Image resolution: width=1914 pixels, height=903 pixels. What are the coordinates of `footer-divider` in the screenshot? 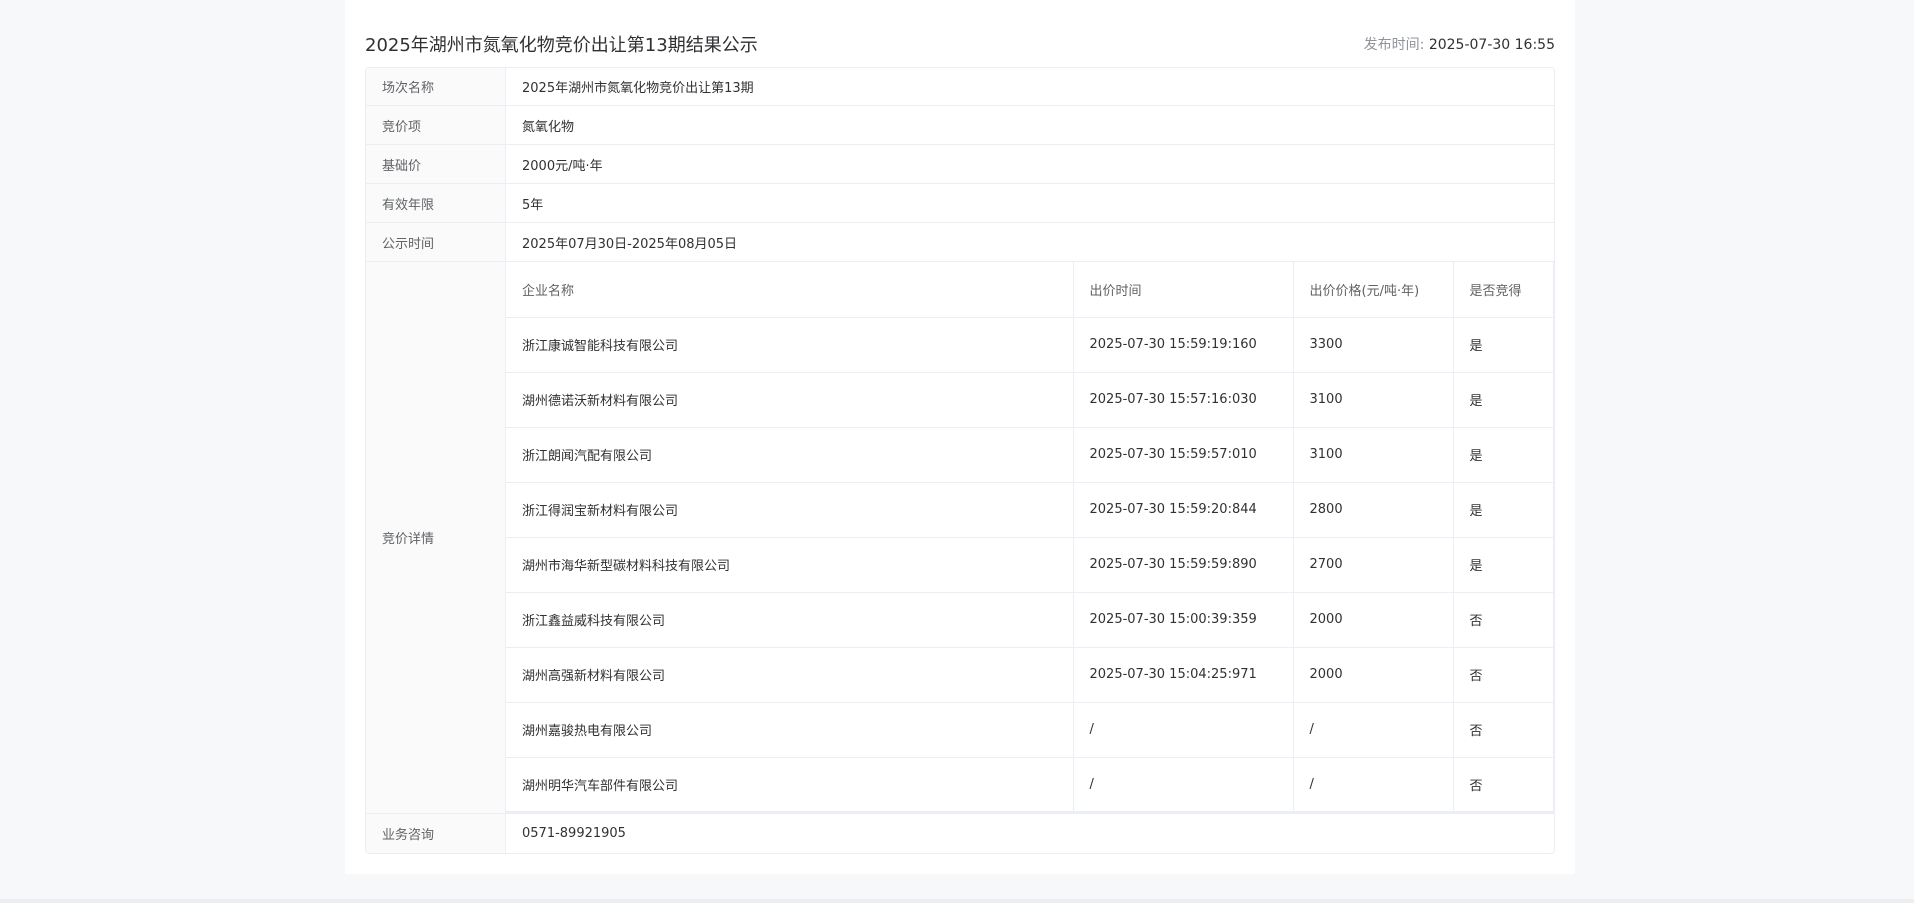 It's located at (957, 901).